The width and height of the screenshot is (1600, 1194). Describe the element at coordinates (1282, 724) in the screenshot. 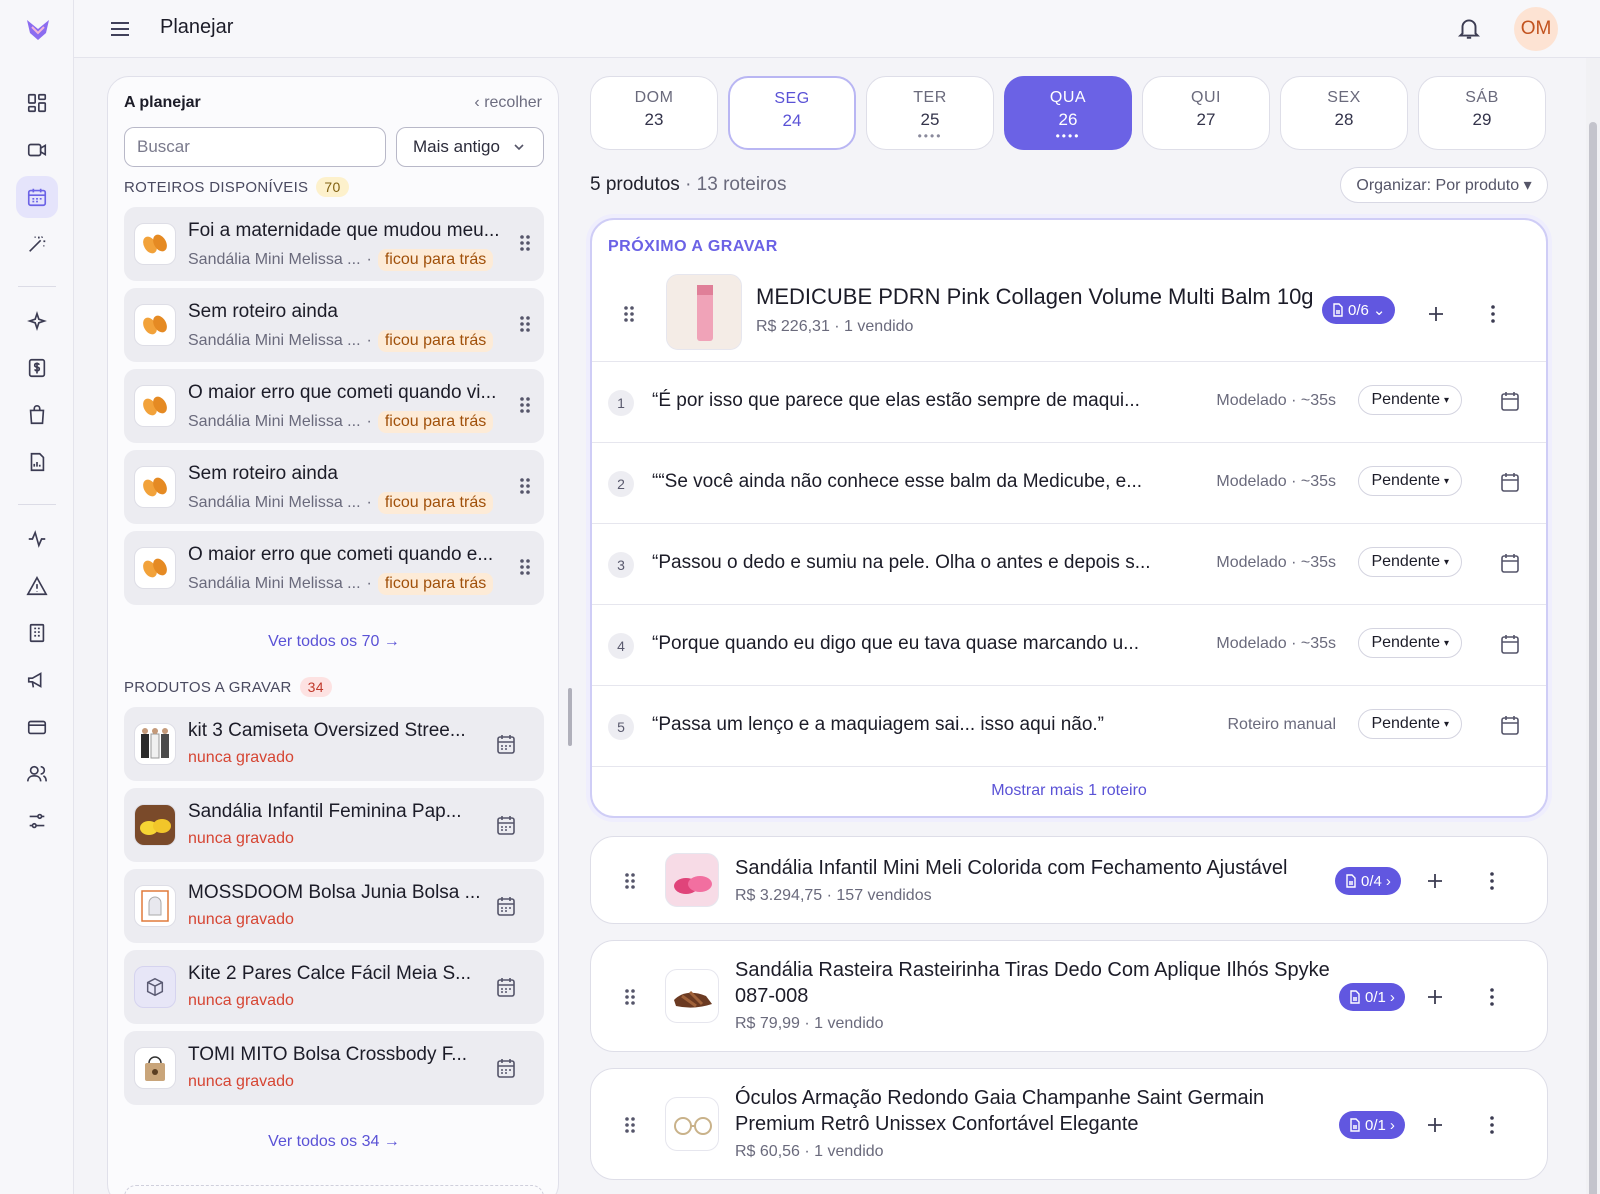

I see `script-mode: Roteiro manual` at that location.